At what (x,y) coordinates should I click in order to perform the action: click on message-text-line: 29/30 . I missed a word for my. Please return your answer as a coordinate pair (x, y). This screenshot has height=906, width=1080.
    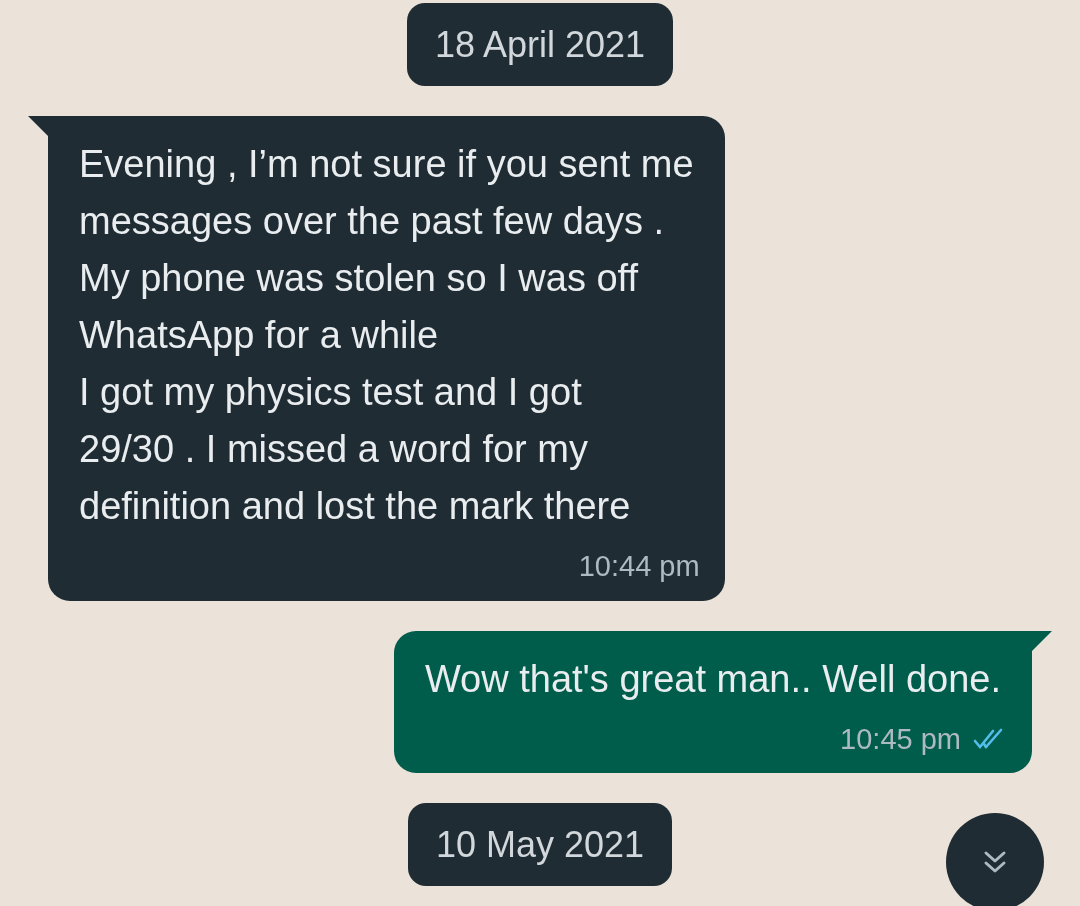
    Looking at the image, I should click on (334, 449).